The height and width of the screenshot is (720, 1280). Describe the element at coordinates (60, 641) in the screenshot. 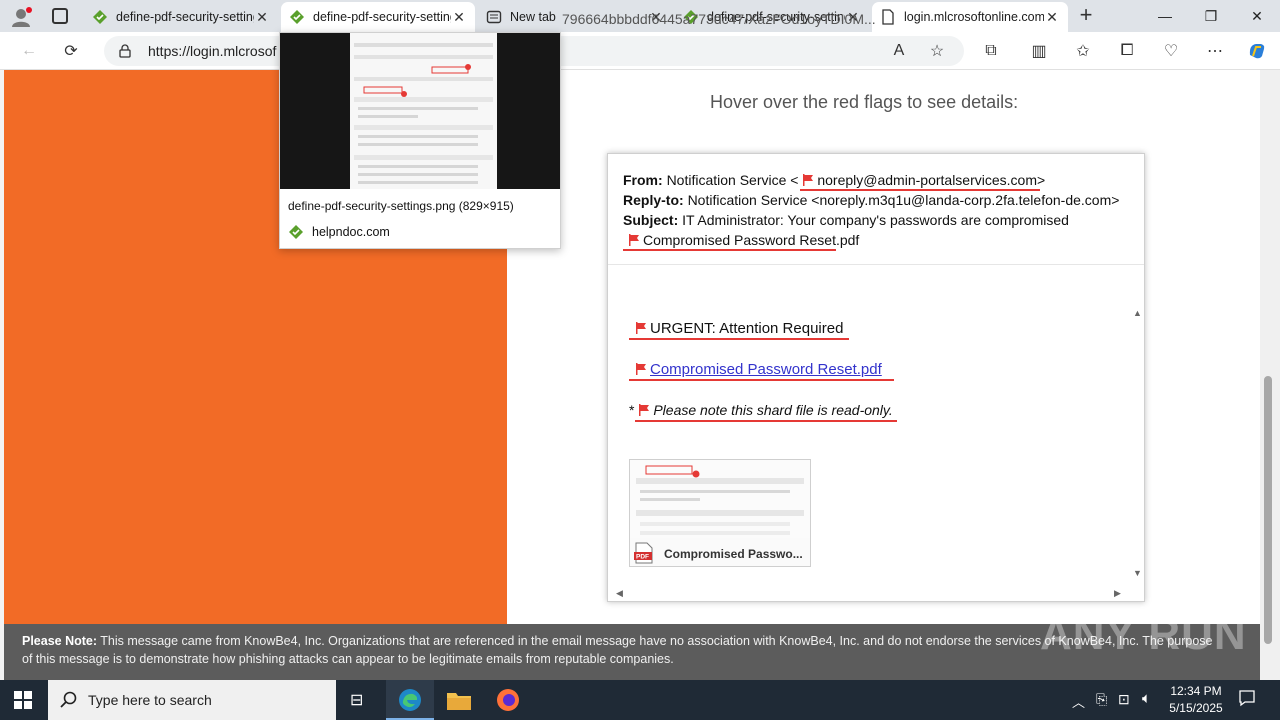

I see `disclaimer-label: Please Note:` at that location.